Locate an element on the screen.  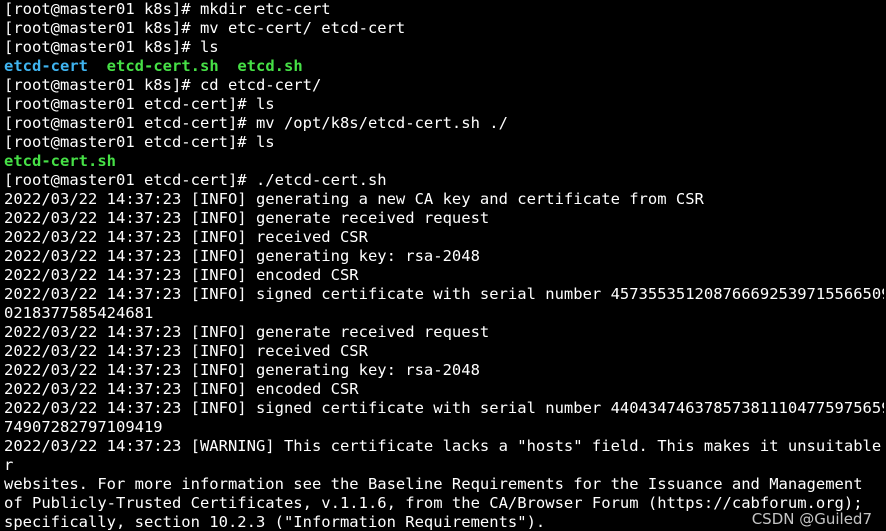
terminal-line: etcd-cert etcd-cert.sh etcd.sh is located at coordinates (444, 66).